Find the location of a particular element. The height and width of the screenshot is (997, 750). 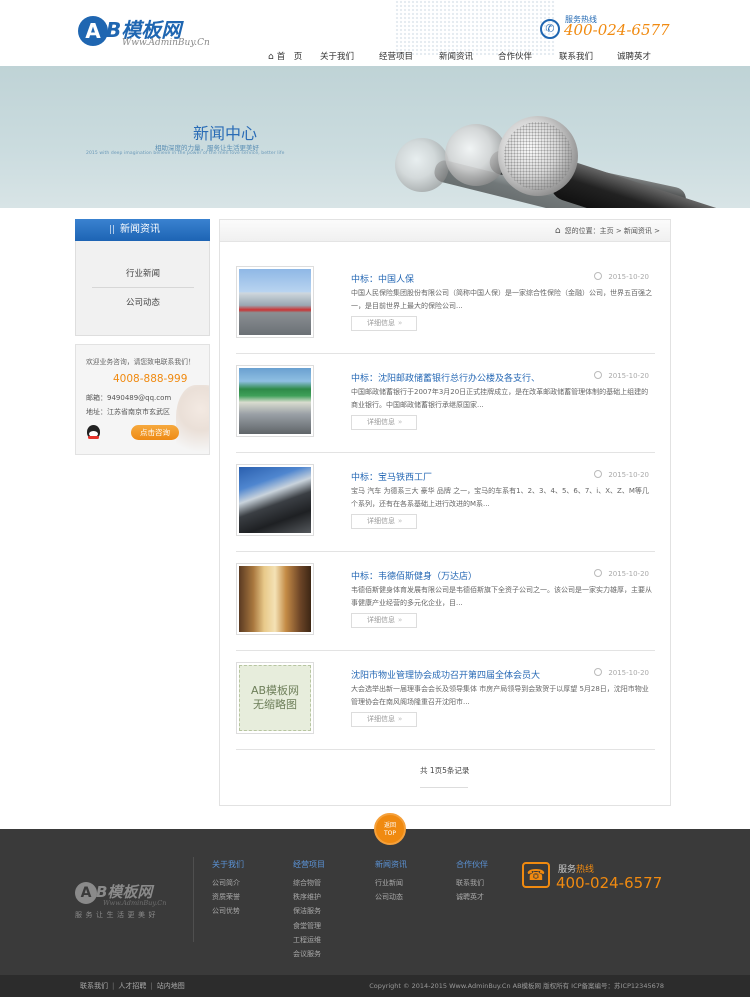

footer-logo: A B模板网 Www.AdminBuy.Cn 服务让生活更美好 is located at coordinates (135, 900).